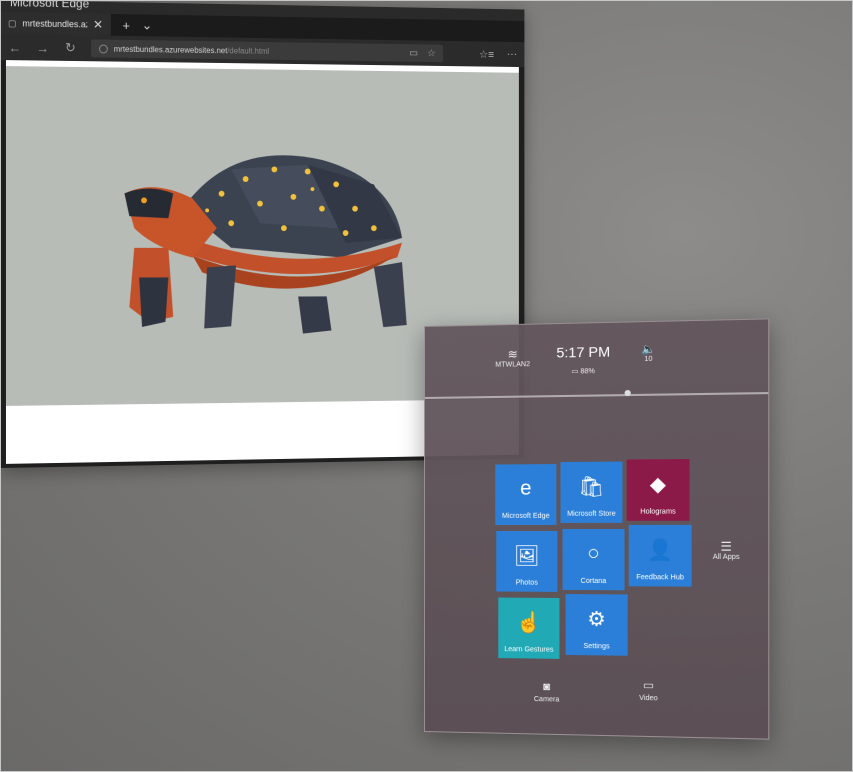 This screenshot has width=853, height=772. I want to click on favorite-star-icon: ☆, so click(431, 53).